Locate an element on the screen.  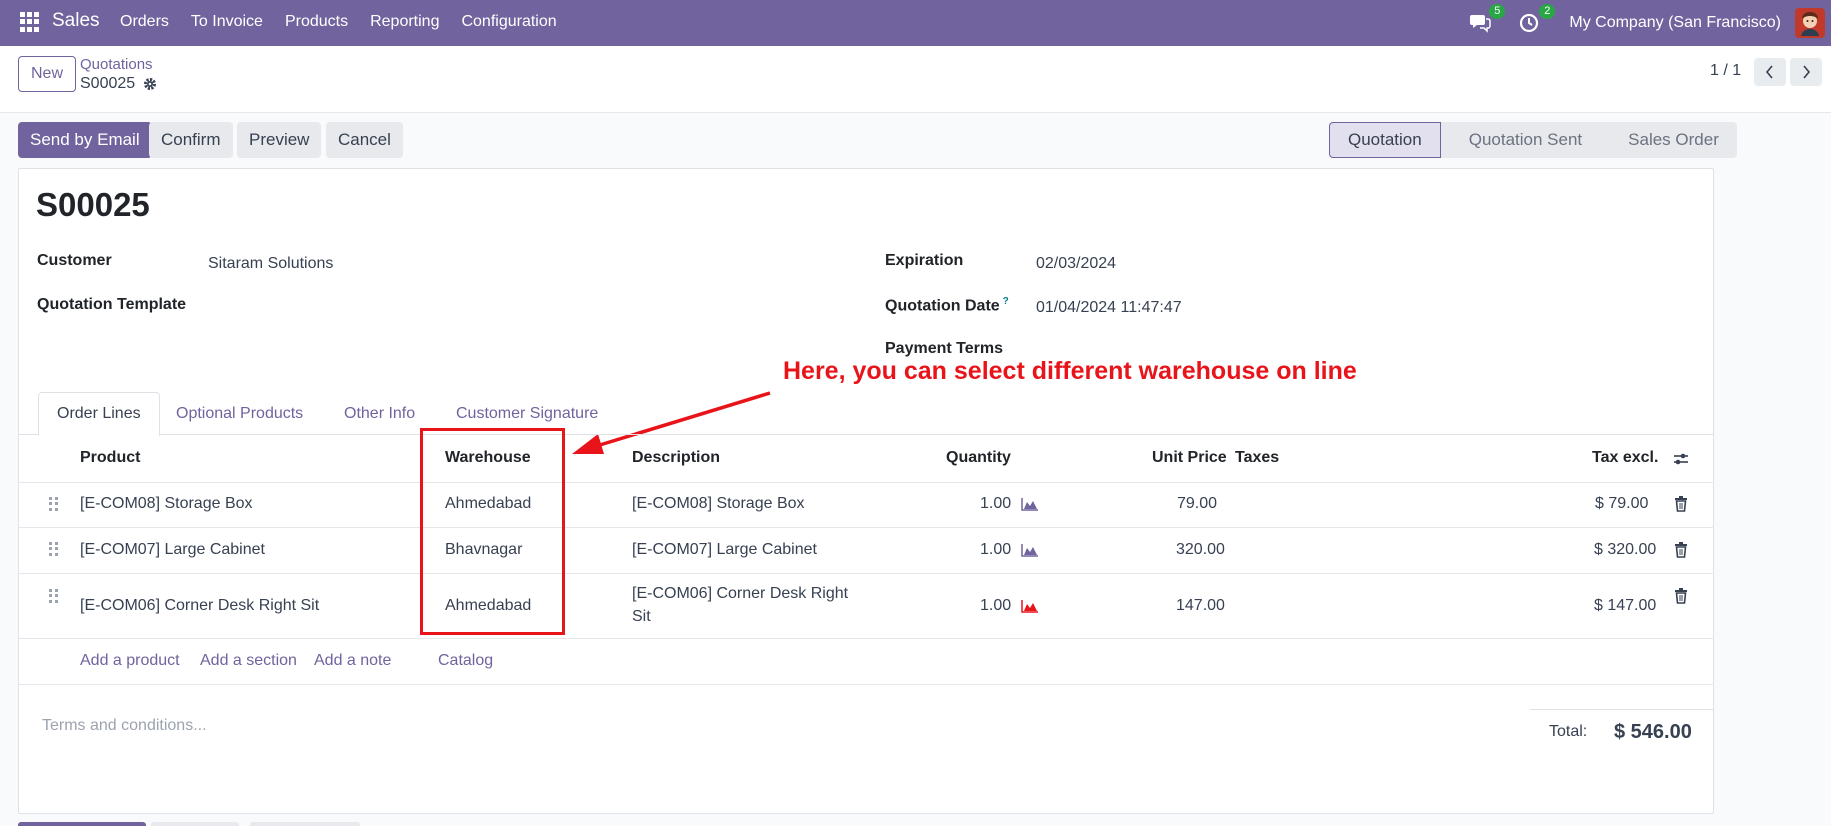
row-1-product: [E-COM08] Storage Box is located at coordinates (166, 504).